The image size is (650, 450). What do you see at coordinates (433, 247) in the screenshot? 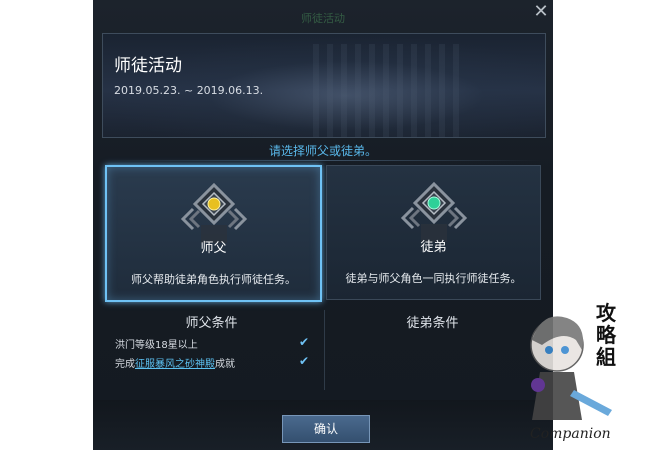
I see `apprentice-label: 徒弟` at bounding box center [433, 247].